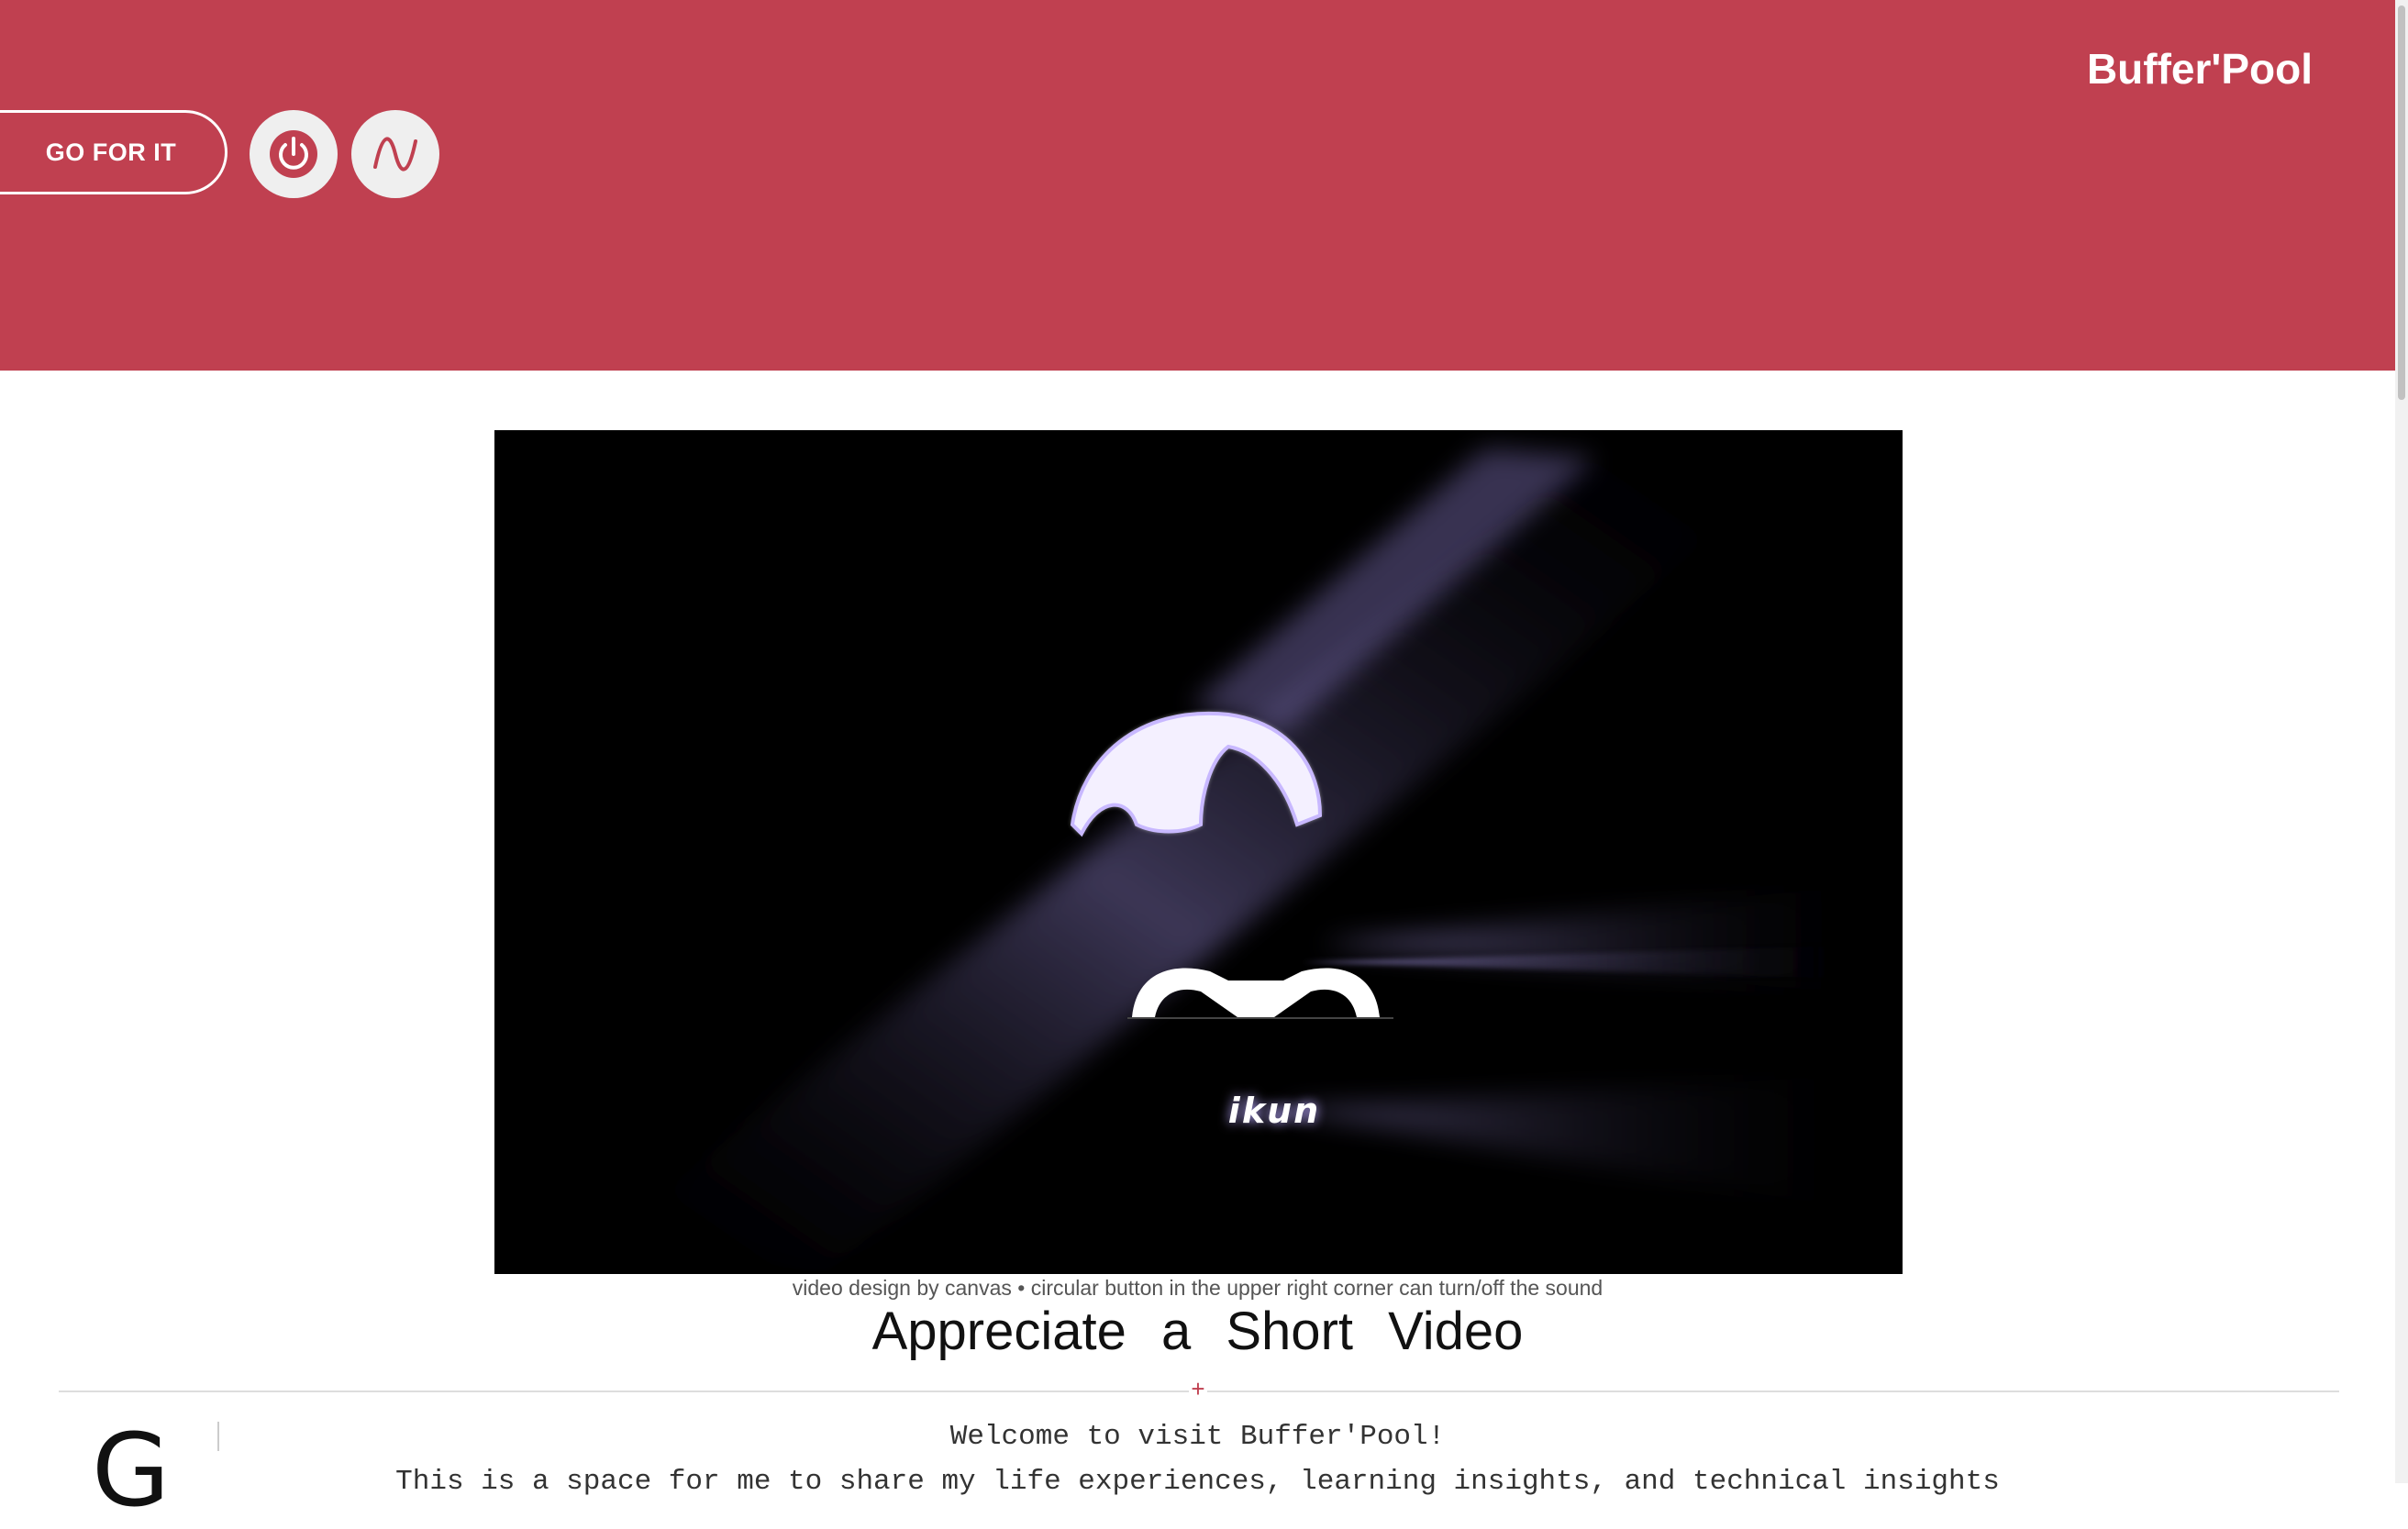 This screenshot has height=1529, width=2408. Describe the element at coordinates (2401, 742) in the screenshot. I see `page-scrollbar` at that location.